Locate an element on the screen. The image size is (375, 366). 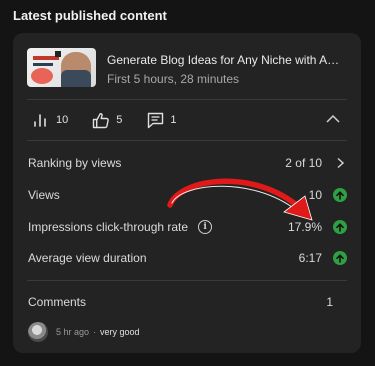
chevron-right-icon is located at coordinates (340, 163).